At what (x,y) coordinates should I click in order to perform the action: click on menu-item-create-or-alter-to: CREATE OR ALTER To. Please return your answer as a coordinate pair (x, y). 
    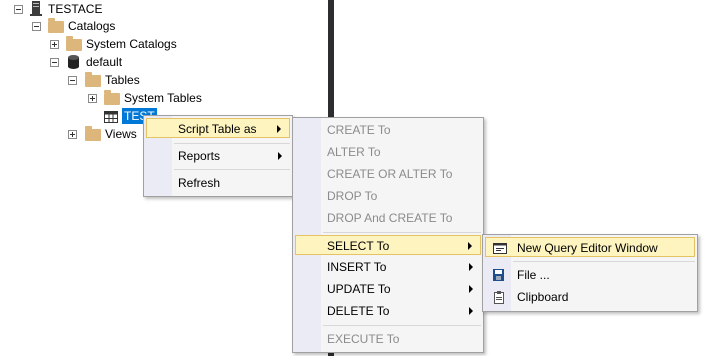
    Looking at the image, I should click on (388, 174).